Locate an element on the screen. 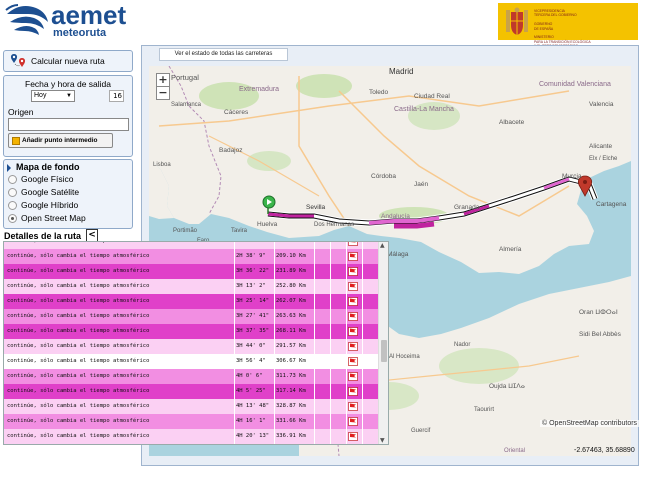 The width and height of the screenshot is (650, 477). map-label: Dos Hermanas is located at coordinates (334, 225).